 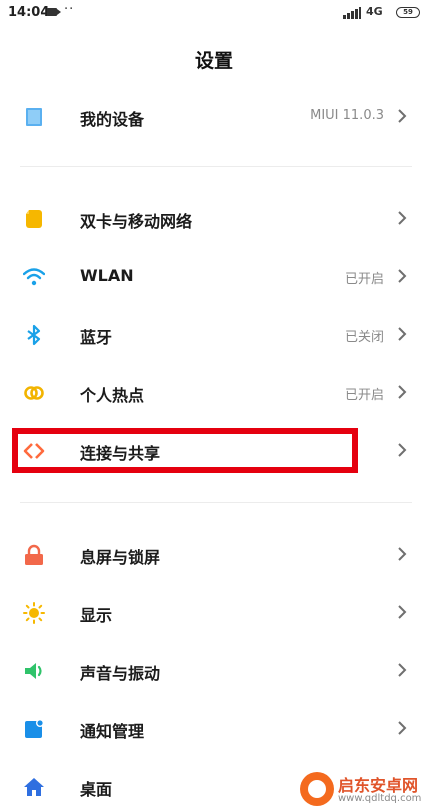 I want to click on settings-item-display: 显示, so click(x=214, y=613).